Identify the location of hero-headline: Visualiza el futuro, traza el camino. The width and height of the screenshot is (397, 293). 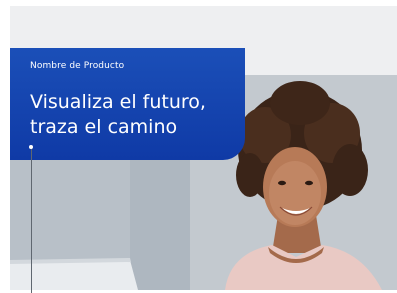
(130, 115).